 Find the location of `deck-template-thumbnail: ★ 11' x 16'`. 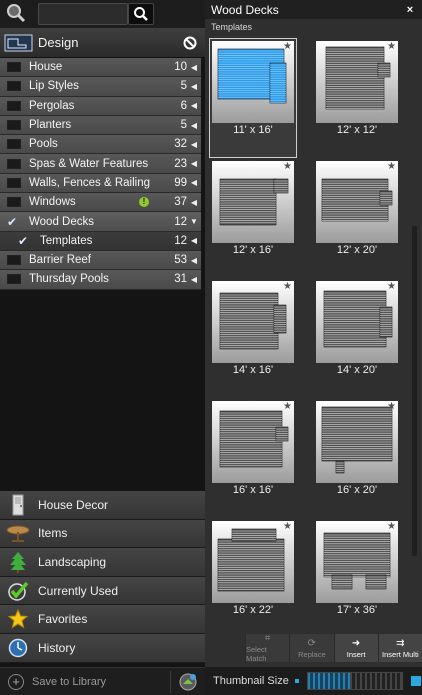

deck-template-thumbnail: ★ 11' x 16' is located at coordinates (253, 98).